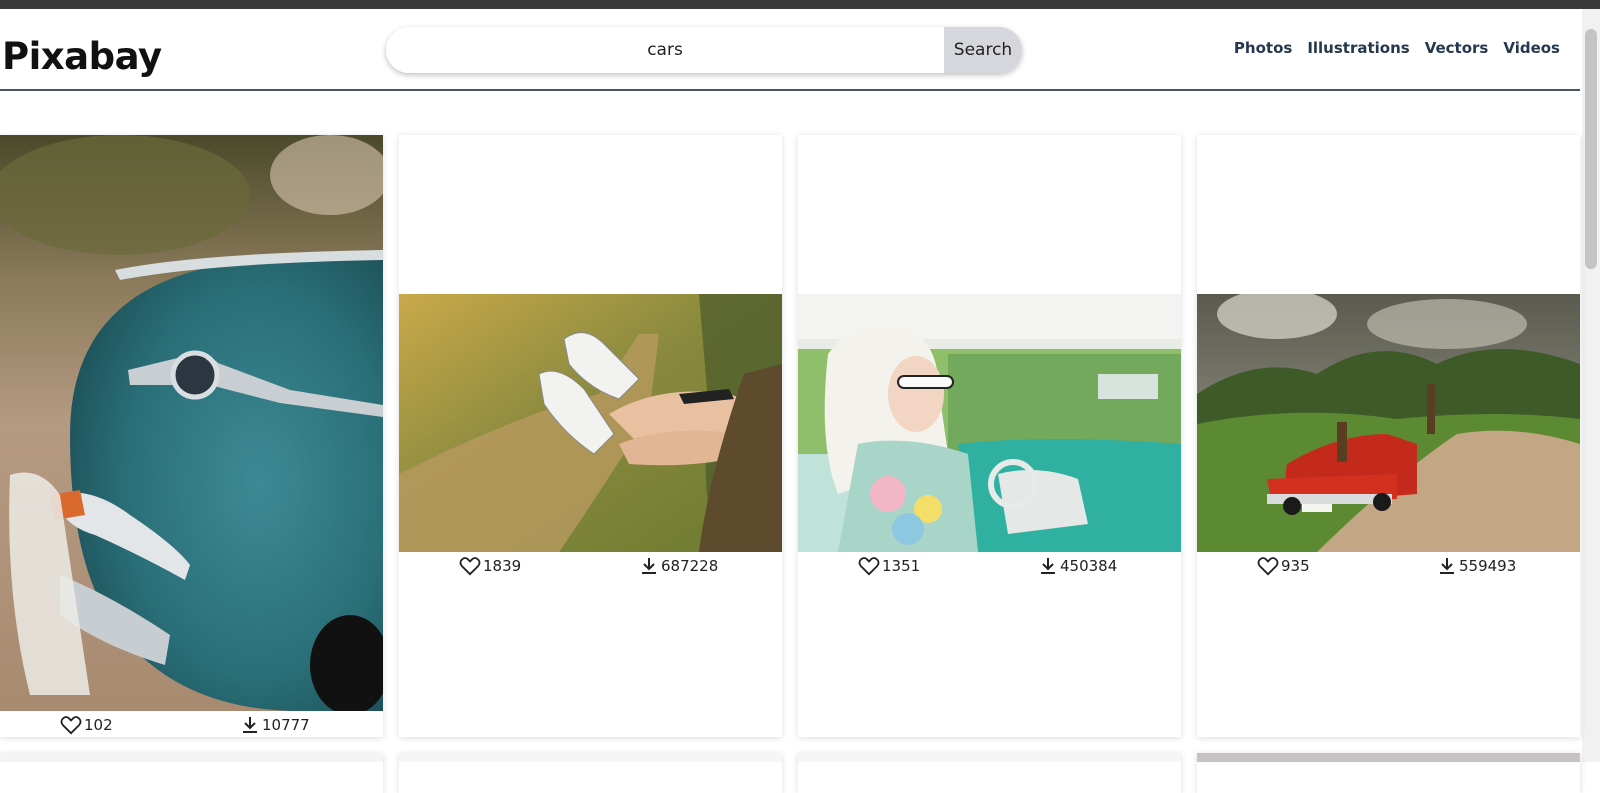 The image size is (1600, 793). I want to click on download-count: 687228, so click(678, 566).